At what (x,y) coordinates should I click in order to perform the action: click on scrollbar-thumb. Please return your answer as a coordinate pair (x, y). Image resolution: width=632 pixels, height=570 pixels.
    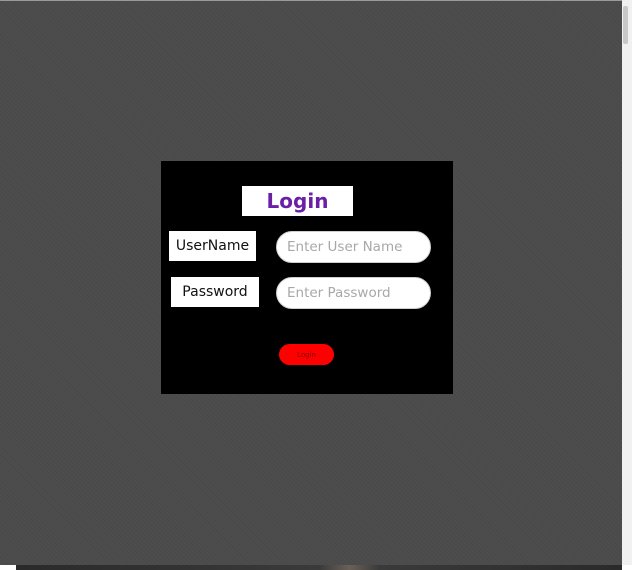
    Looking at the image, I should click on (625, 25).